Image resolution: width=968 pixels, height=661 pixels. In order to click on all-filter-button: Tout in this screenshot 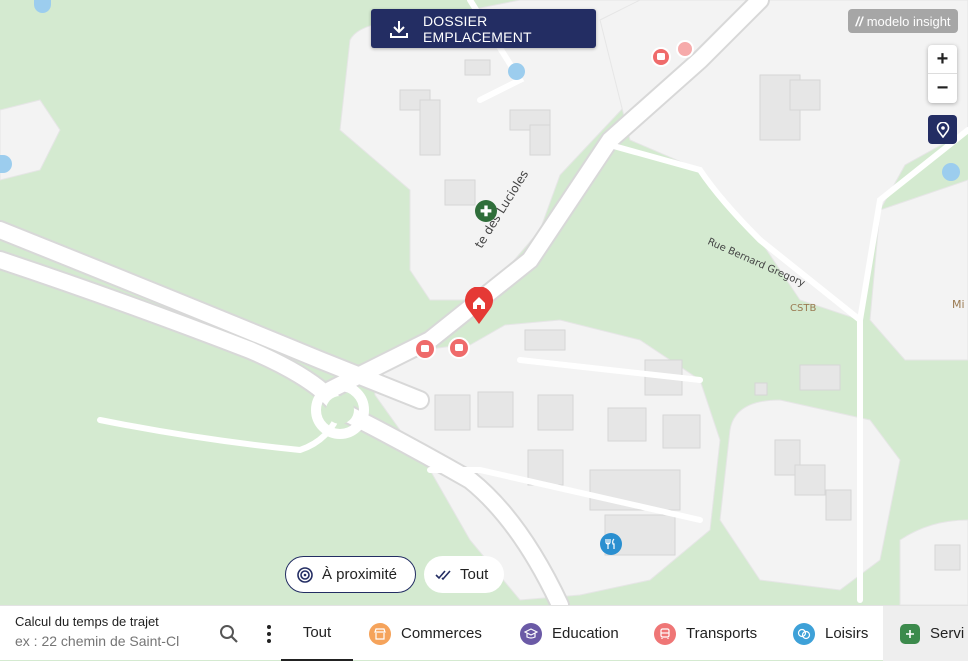, I will do `click(464, 574)`.